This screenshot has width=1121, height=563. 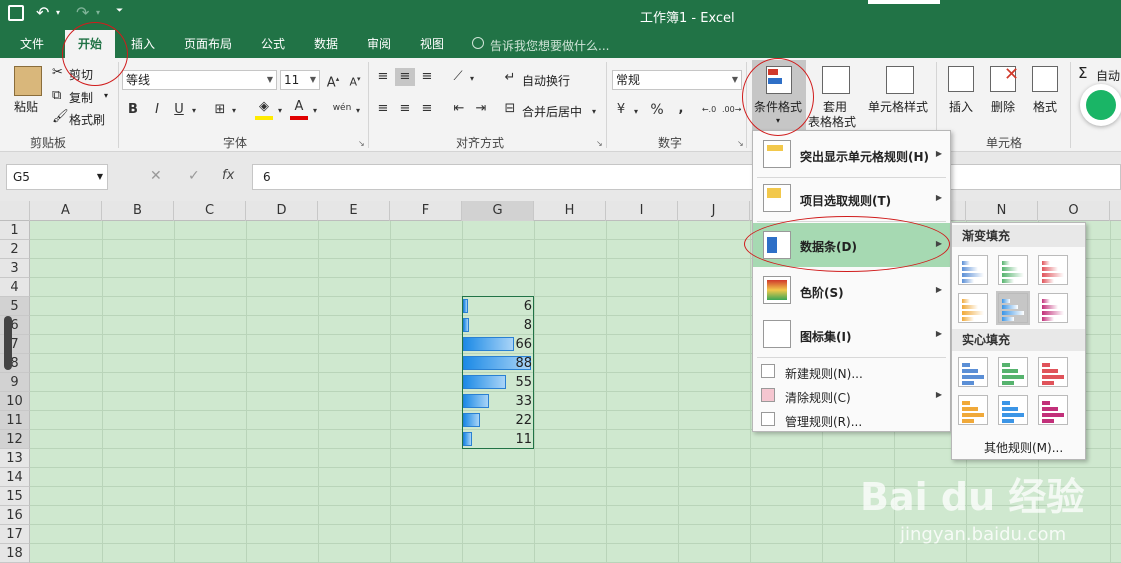 What do you see at coordinates (133, 110) in the screenshot?
I see `bold-button: B` at bounding box center [133, 110].